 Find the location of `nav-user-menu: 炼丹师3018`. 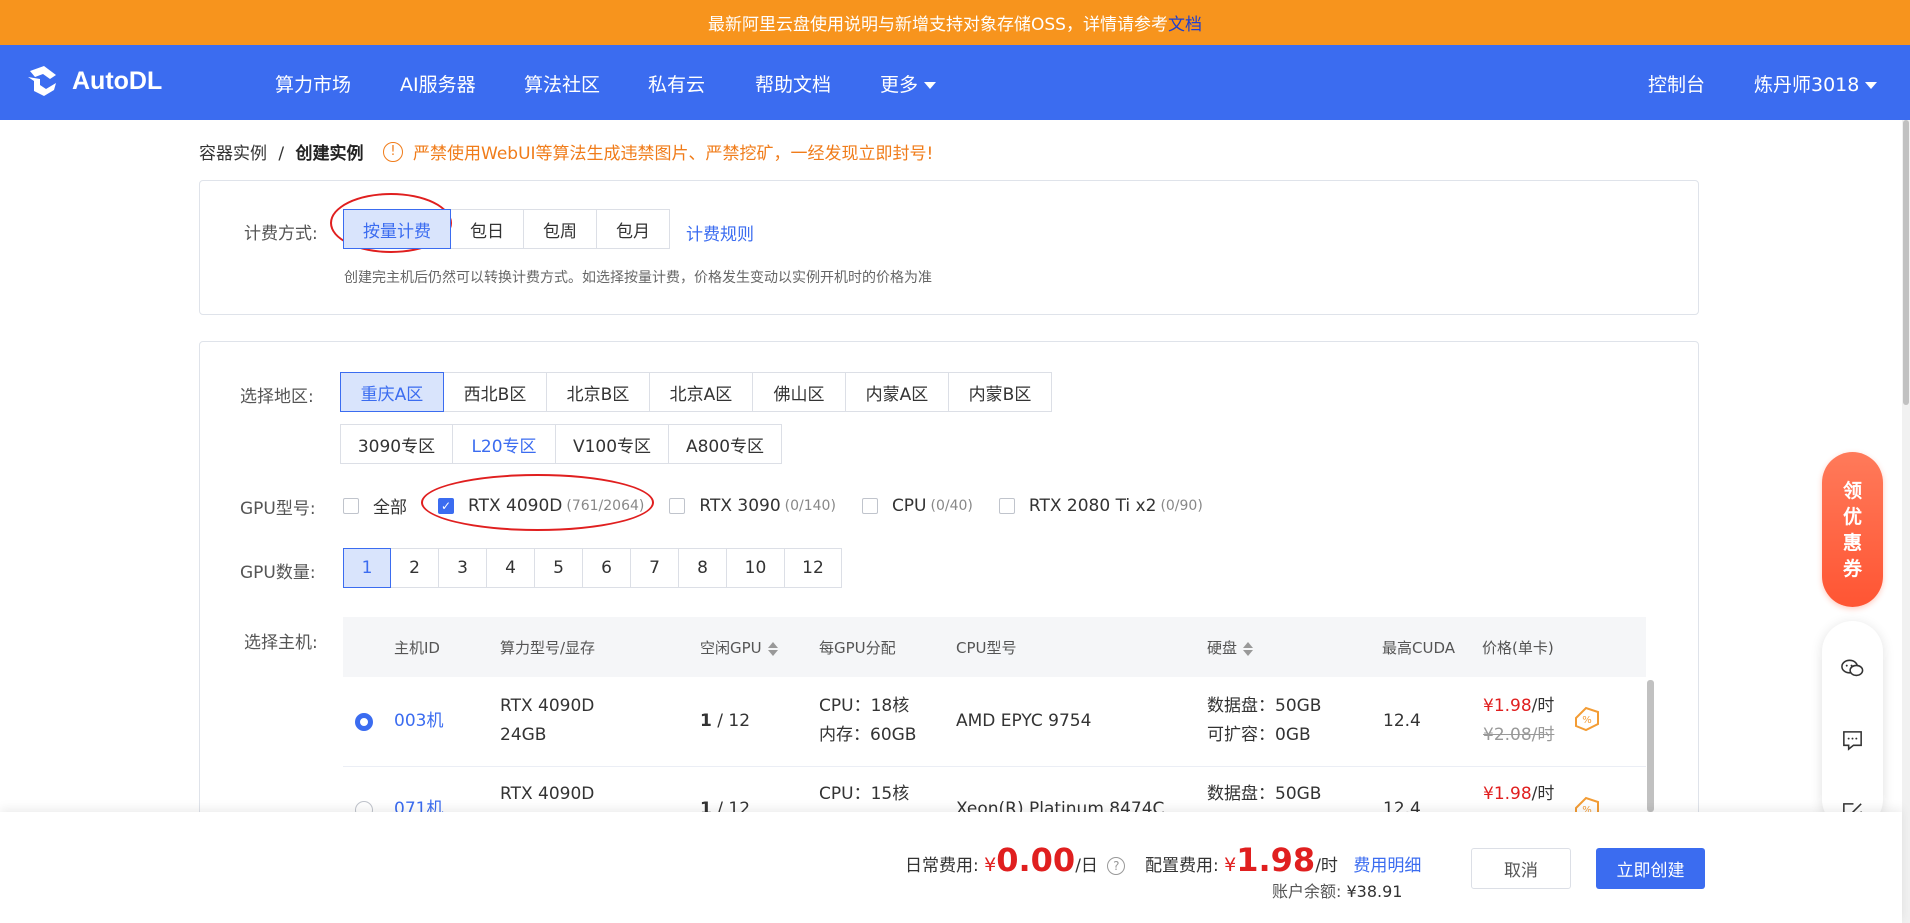

nav-user-menu: 炼丹师3018 is located at coordinates (1816, 83).